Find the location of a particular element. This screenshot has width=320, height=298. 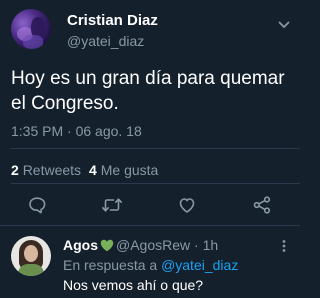

chevron-down-icon is located at coordinates (284, 22).